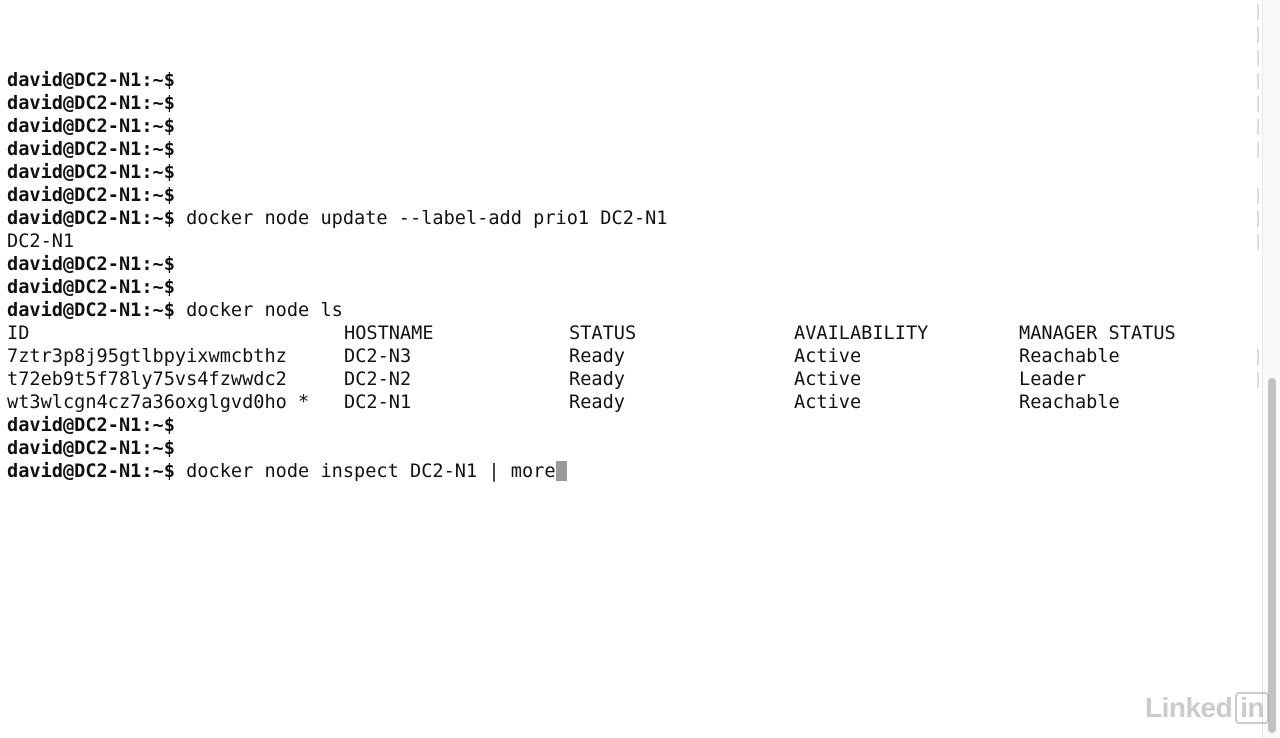 The height and width of the screenshot is (738, 1280). What do you see at coordinates (1189, 707) in the screenshot?
I see `watermark-text: Linked` at bounding box center [1189, 707].